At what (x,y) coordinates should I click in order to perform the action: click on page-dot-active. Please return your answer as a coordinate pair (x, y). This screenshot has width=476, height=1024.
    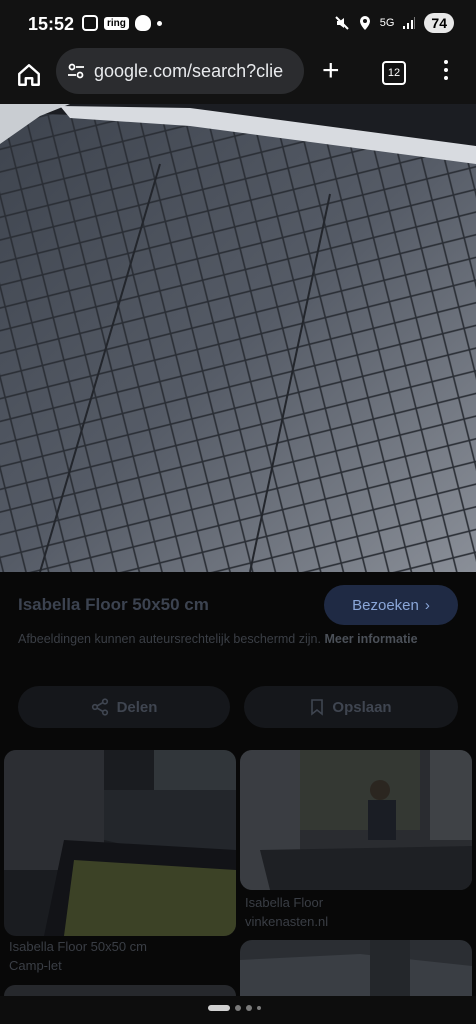
    Looking at the image, I should click on (219, 1008).